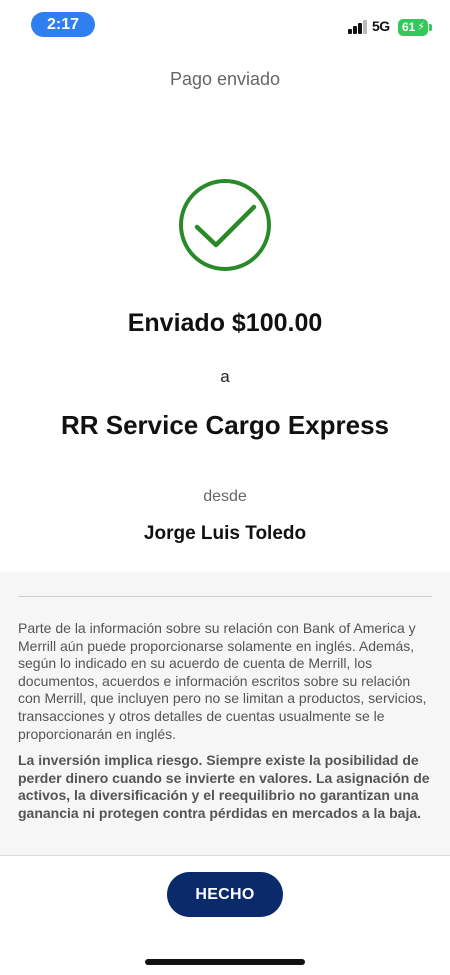 This screenshot has width=450, height=975. What do you see at coordinates (225, 894) in the screenshot?
I see `done-button: HECHO` at bounding box center [225, 894].